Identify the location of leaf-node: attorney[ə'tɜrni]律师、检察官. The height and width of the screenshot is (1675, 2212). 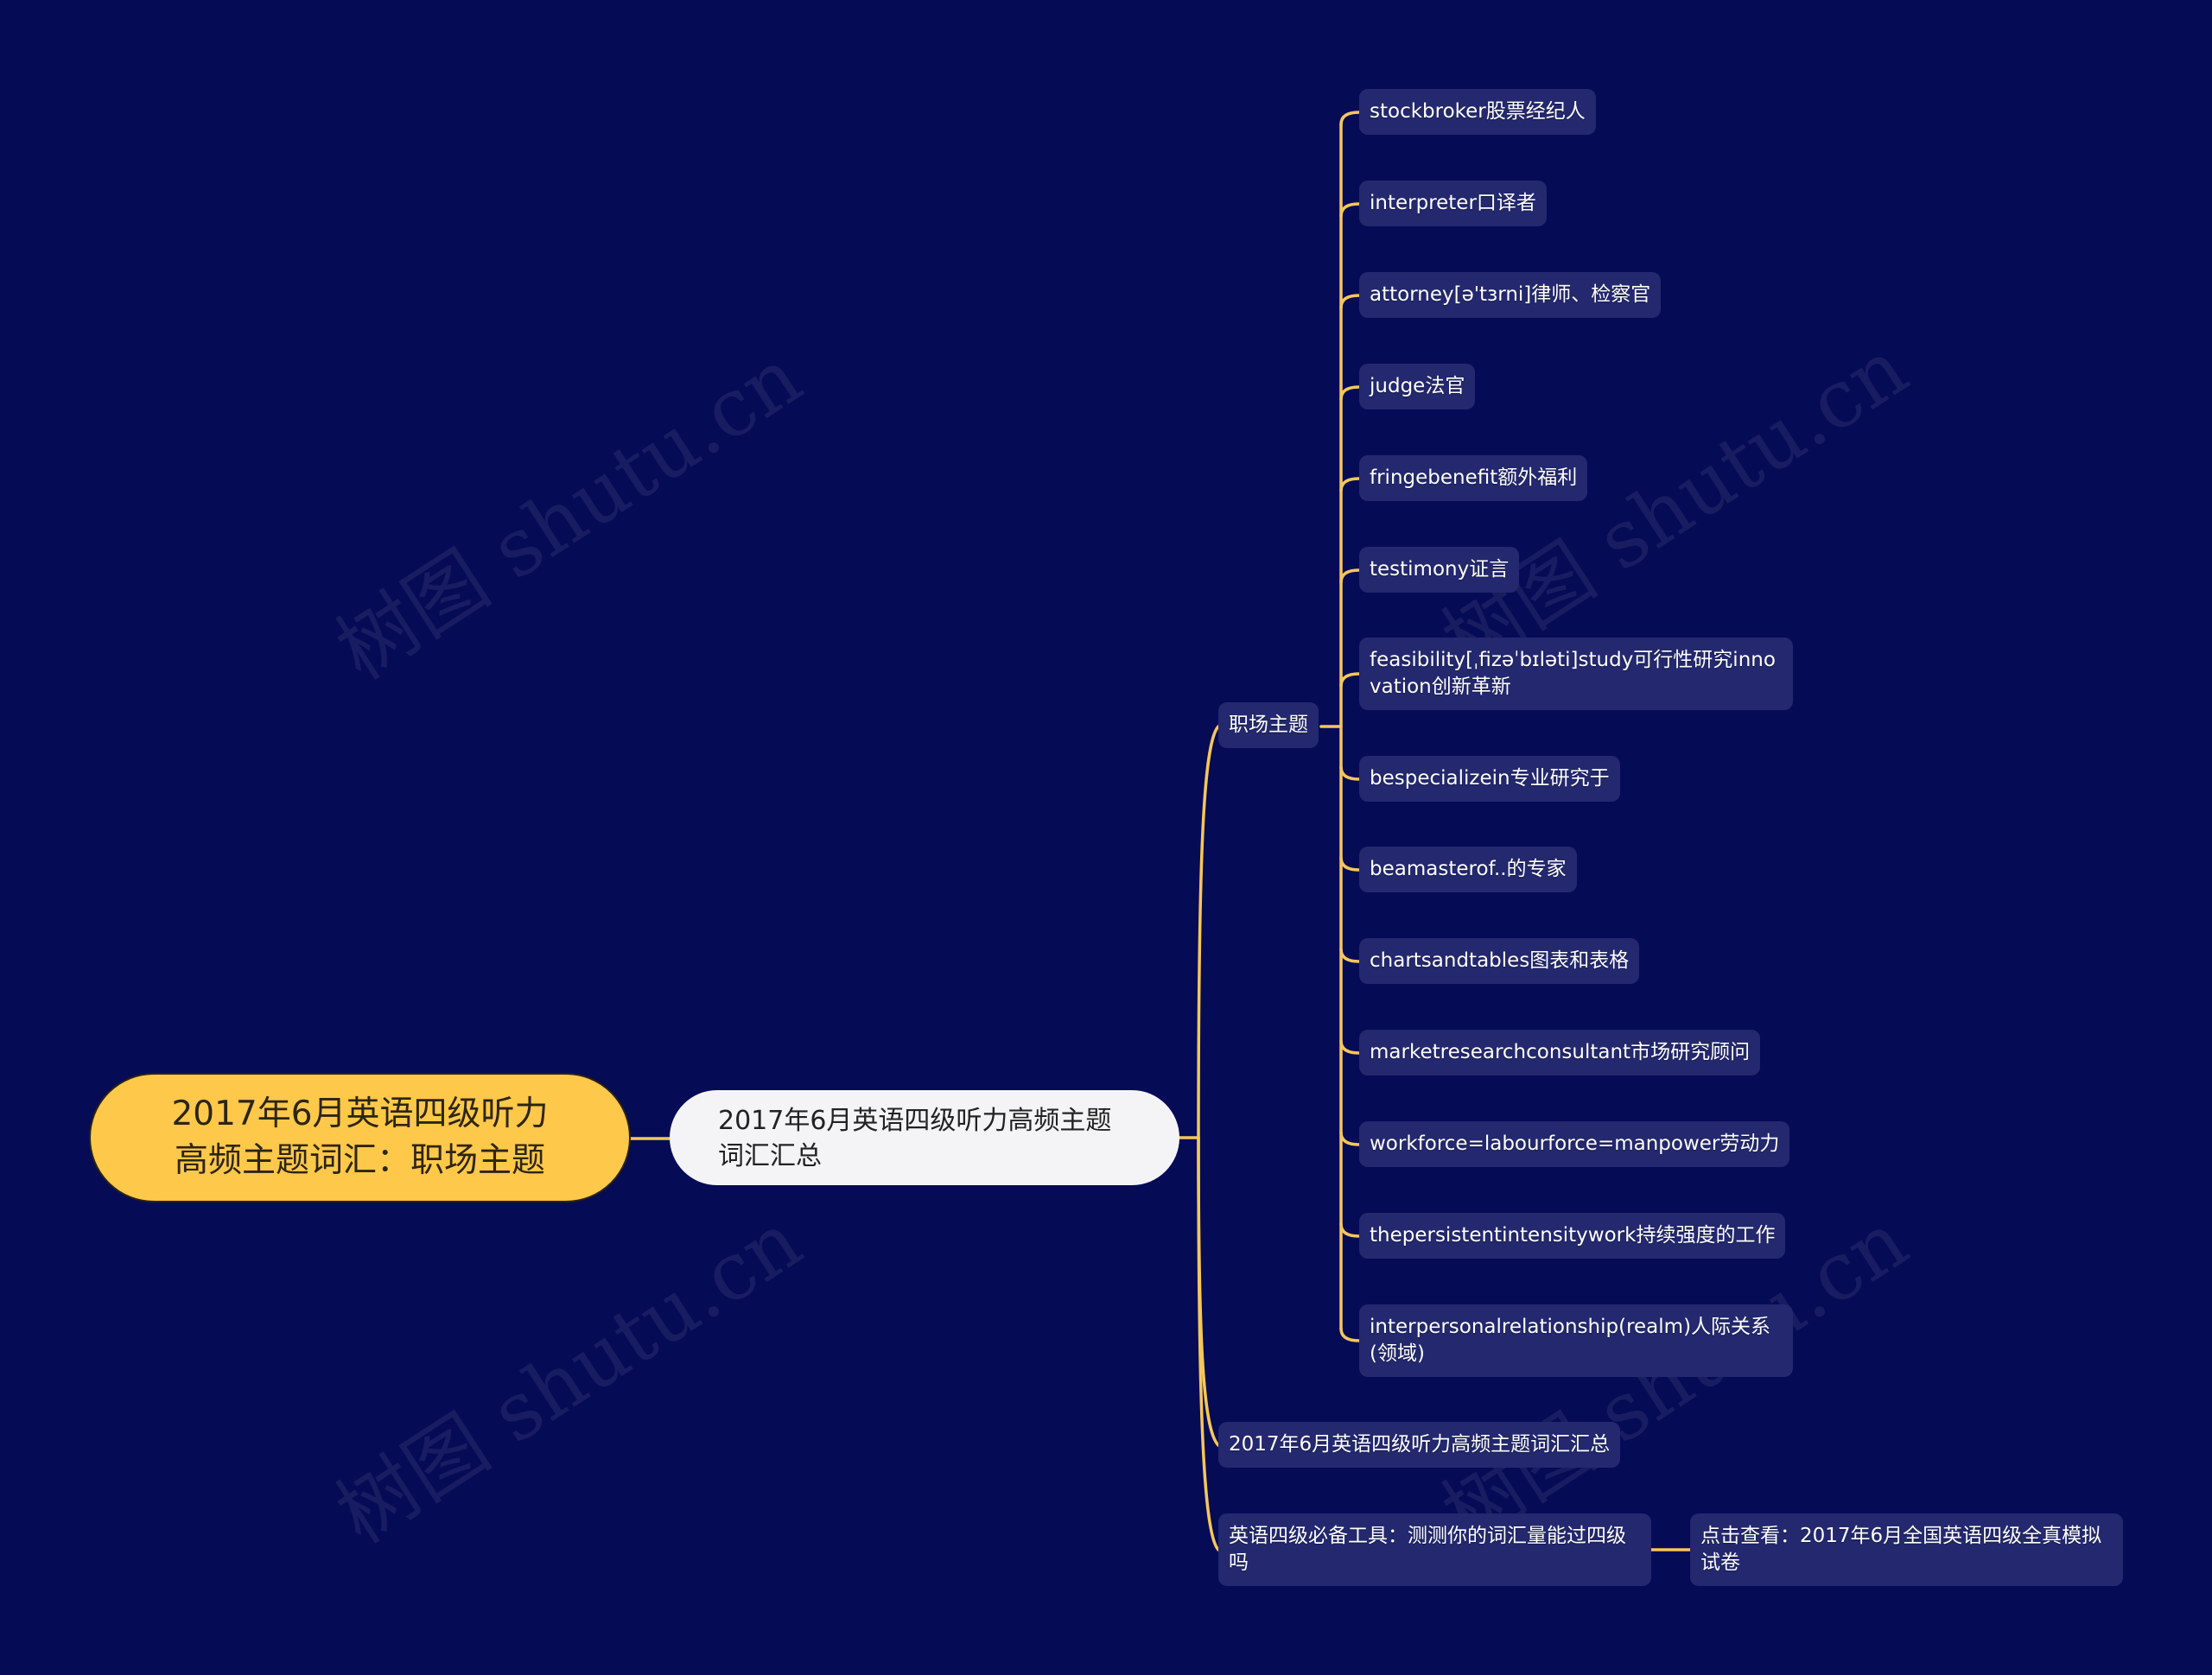
(1510, 295).